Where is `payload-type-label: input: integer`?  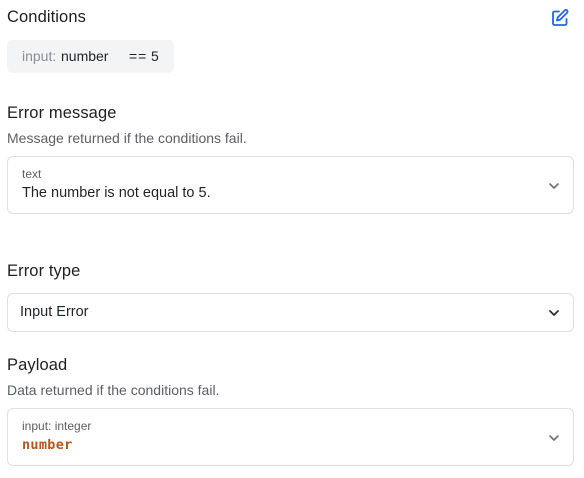 payload-type-label: input: integer is located at coordinates (57, 426).